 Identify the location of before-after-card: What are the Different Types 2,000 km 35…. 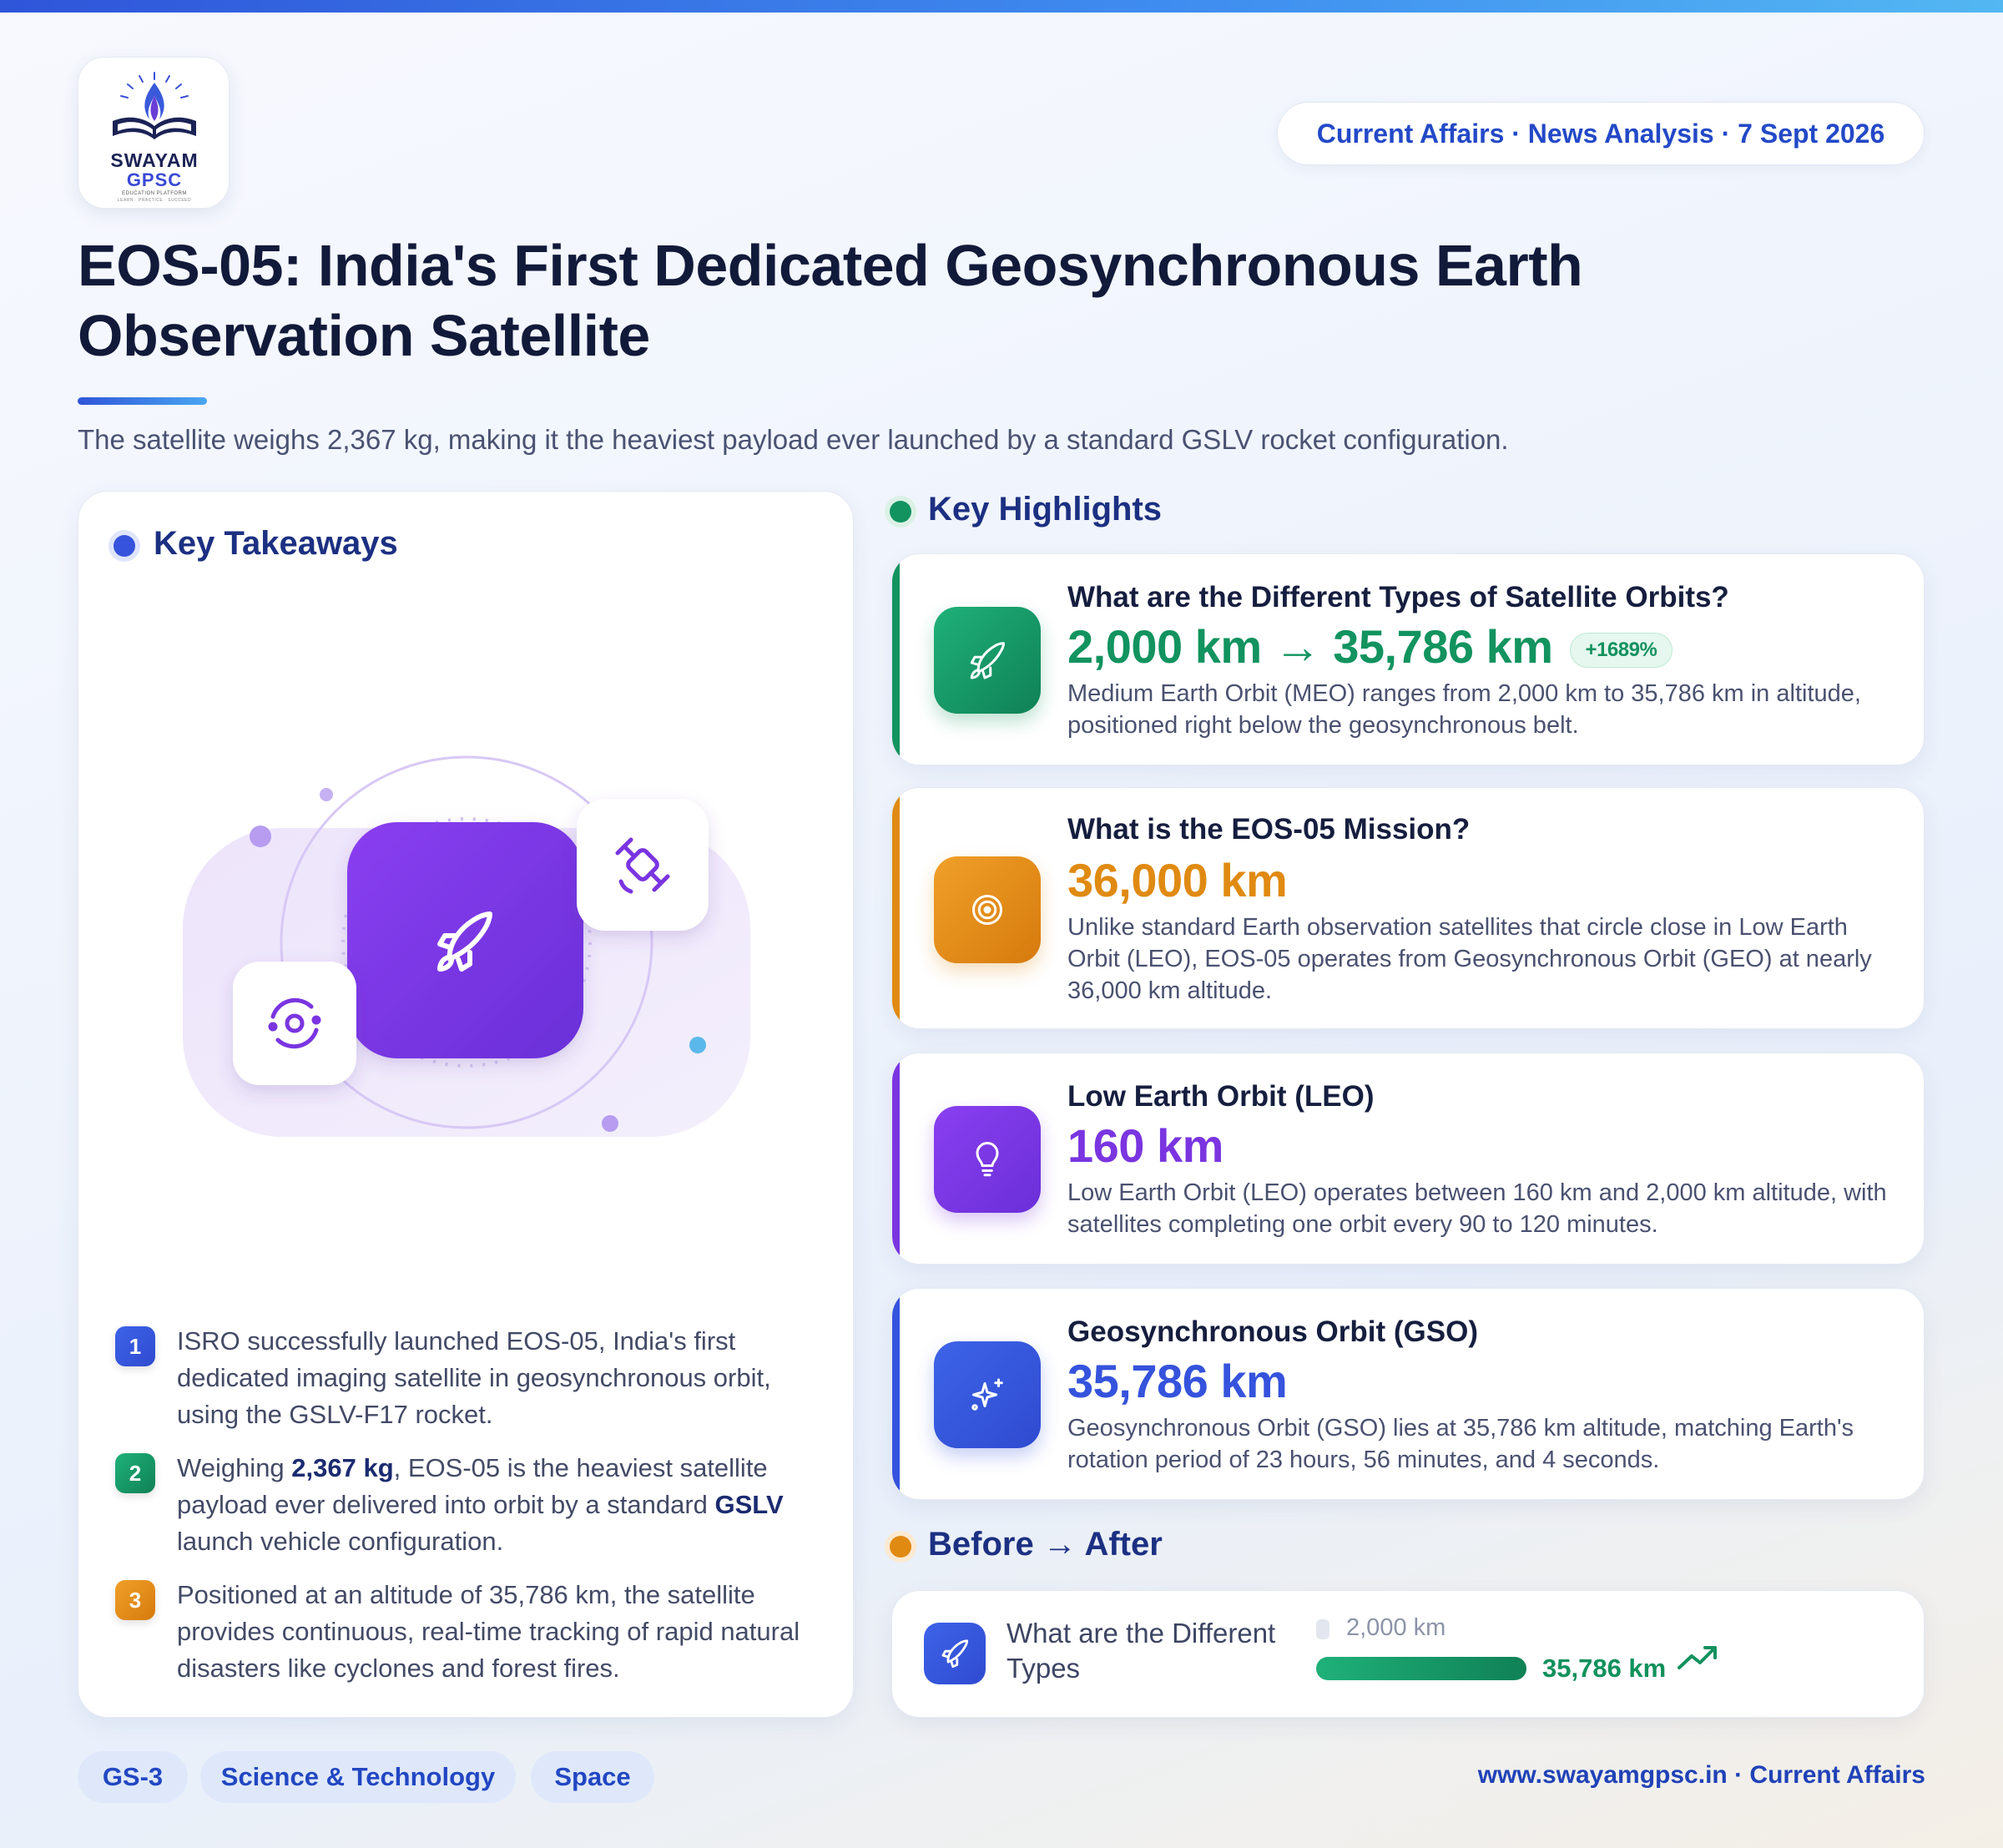
(1408, 1654).